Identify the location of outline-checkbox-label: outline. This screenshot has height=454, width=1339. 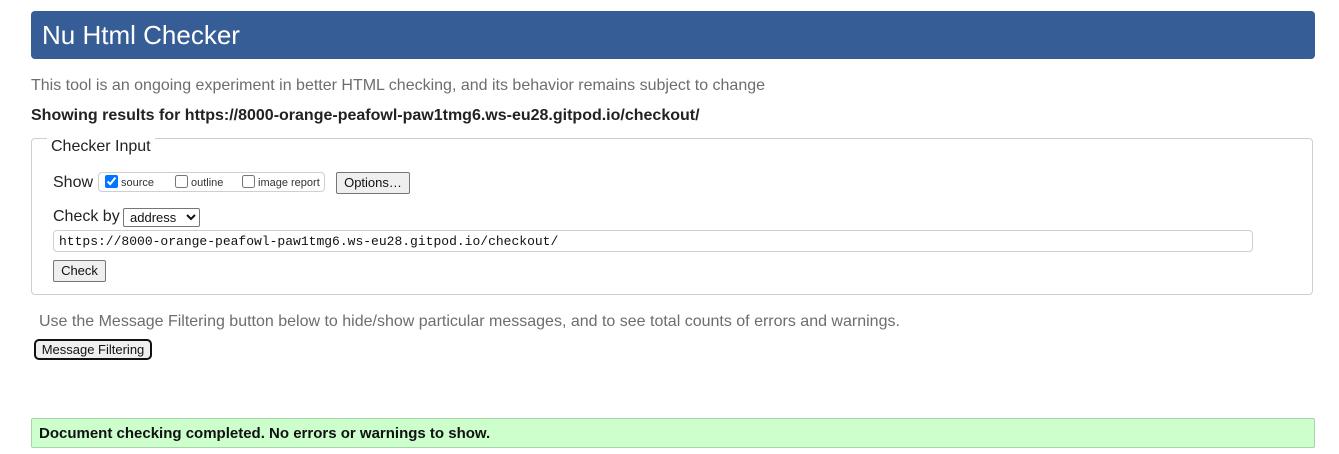
(207, 183).